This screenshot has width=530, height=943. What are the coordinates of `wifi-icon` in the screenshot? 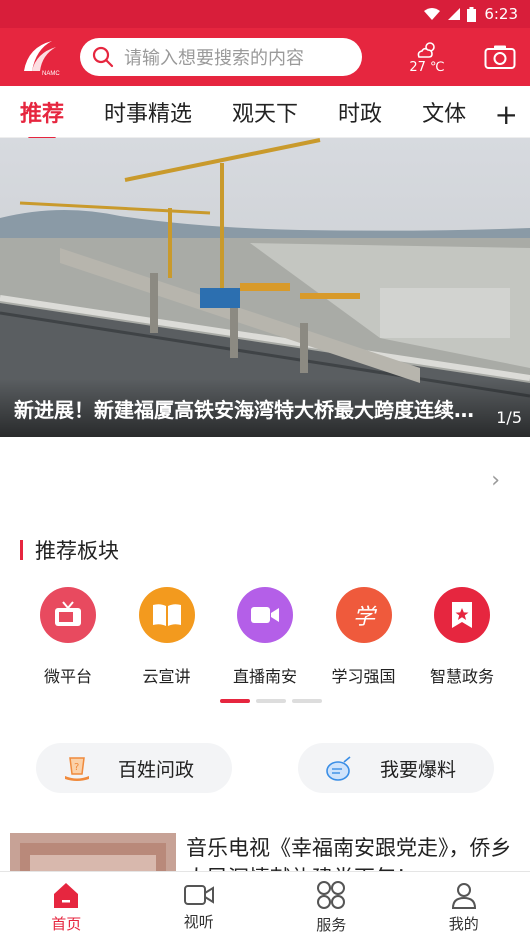 It's located at (432, 14).